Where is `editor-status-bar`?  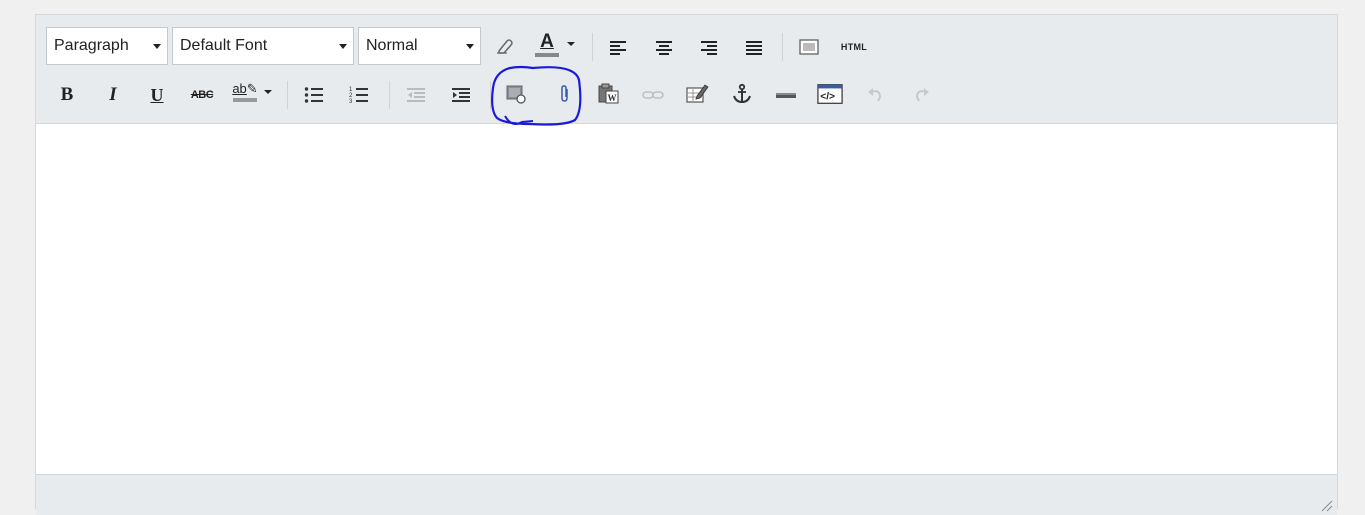
editor-status-bar is located at coordinates (686, 494).